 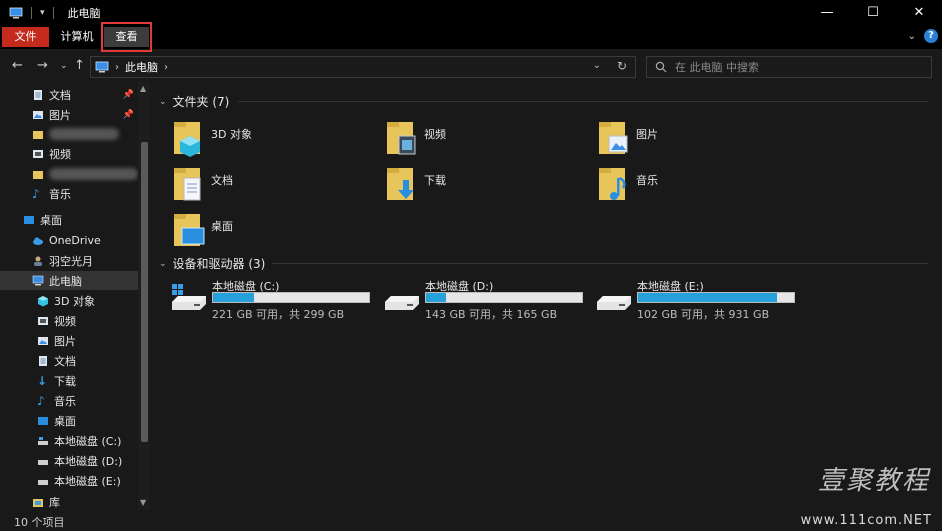 What do you see at coordinates (795, 67) in the screenshot?
I see `search-input` at bounding box center [795, 67].